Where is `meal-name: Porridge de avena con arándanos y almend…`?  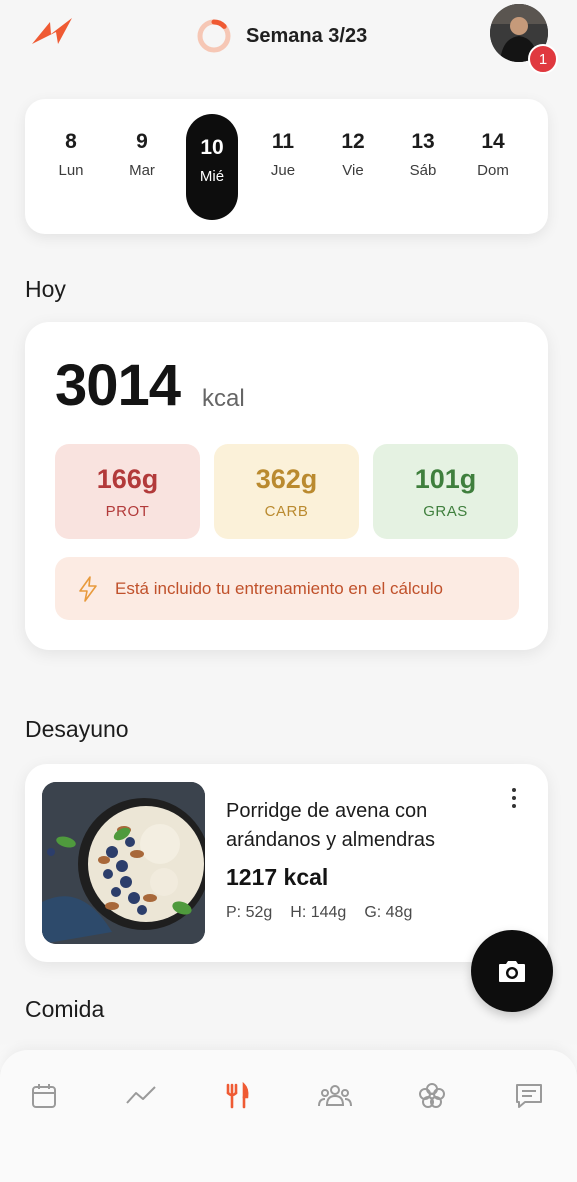 meal-name: Porridge de avena con arándanos y almend… is located at coordinates (331, 825).